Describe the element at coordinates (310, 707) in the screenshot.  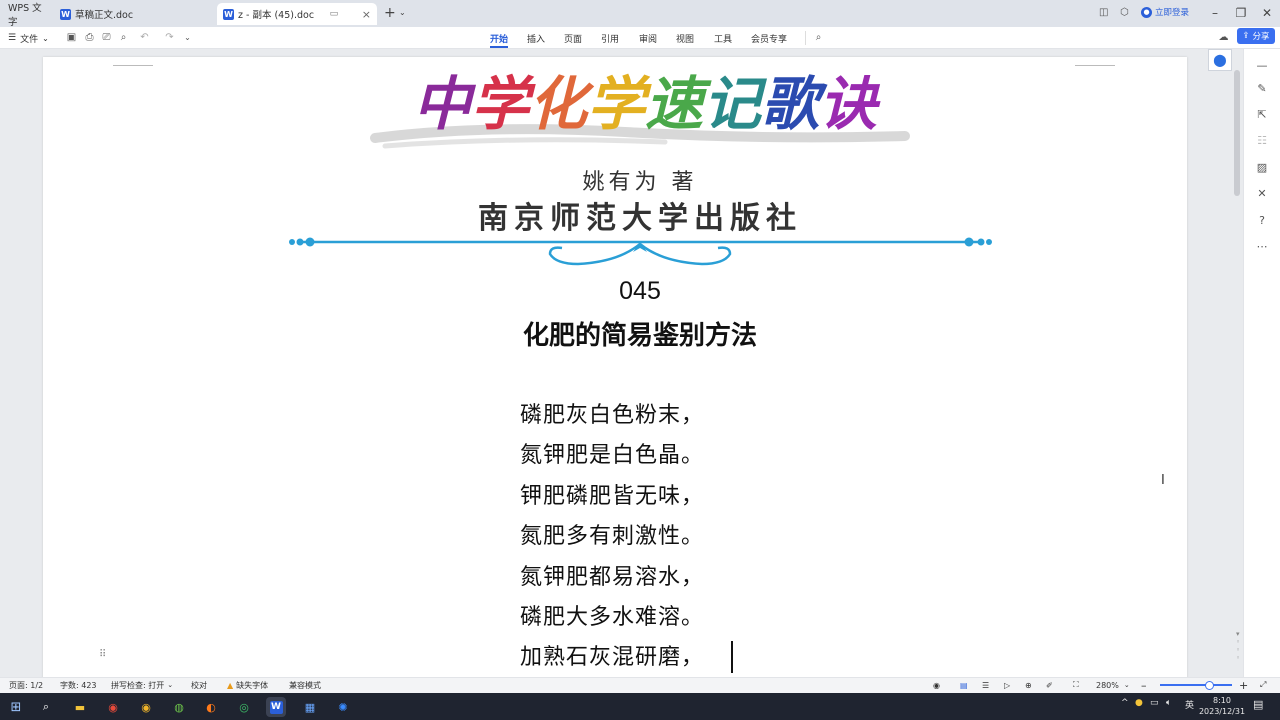
I see `app-icon: ▦` at that location.